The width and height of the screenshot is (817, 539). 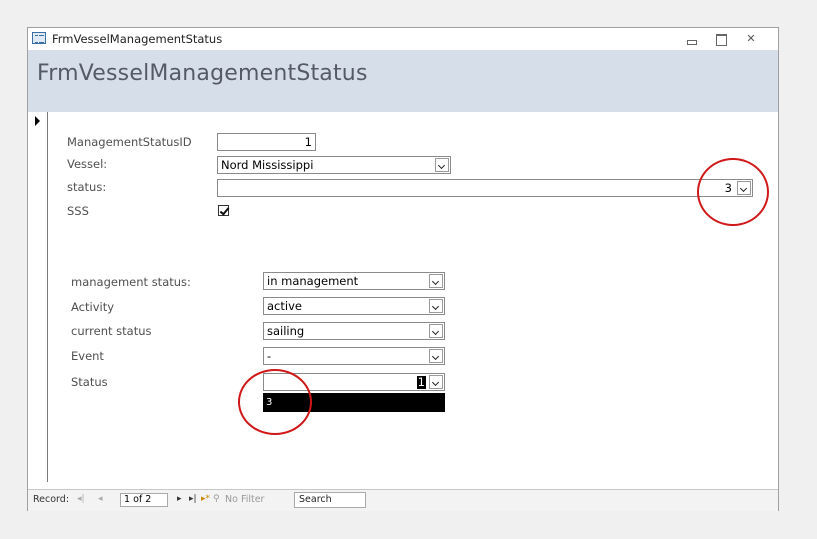 I want to click on management-status-combo: in management, so click(x=354, y=281).